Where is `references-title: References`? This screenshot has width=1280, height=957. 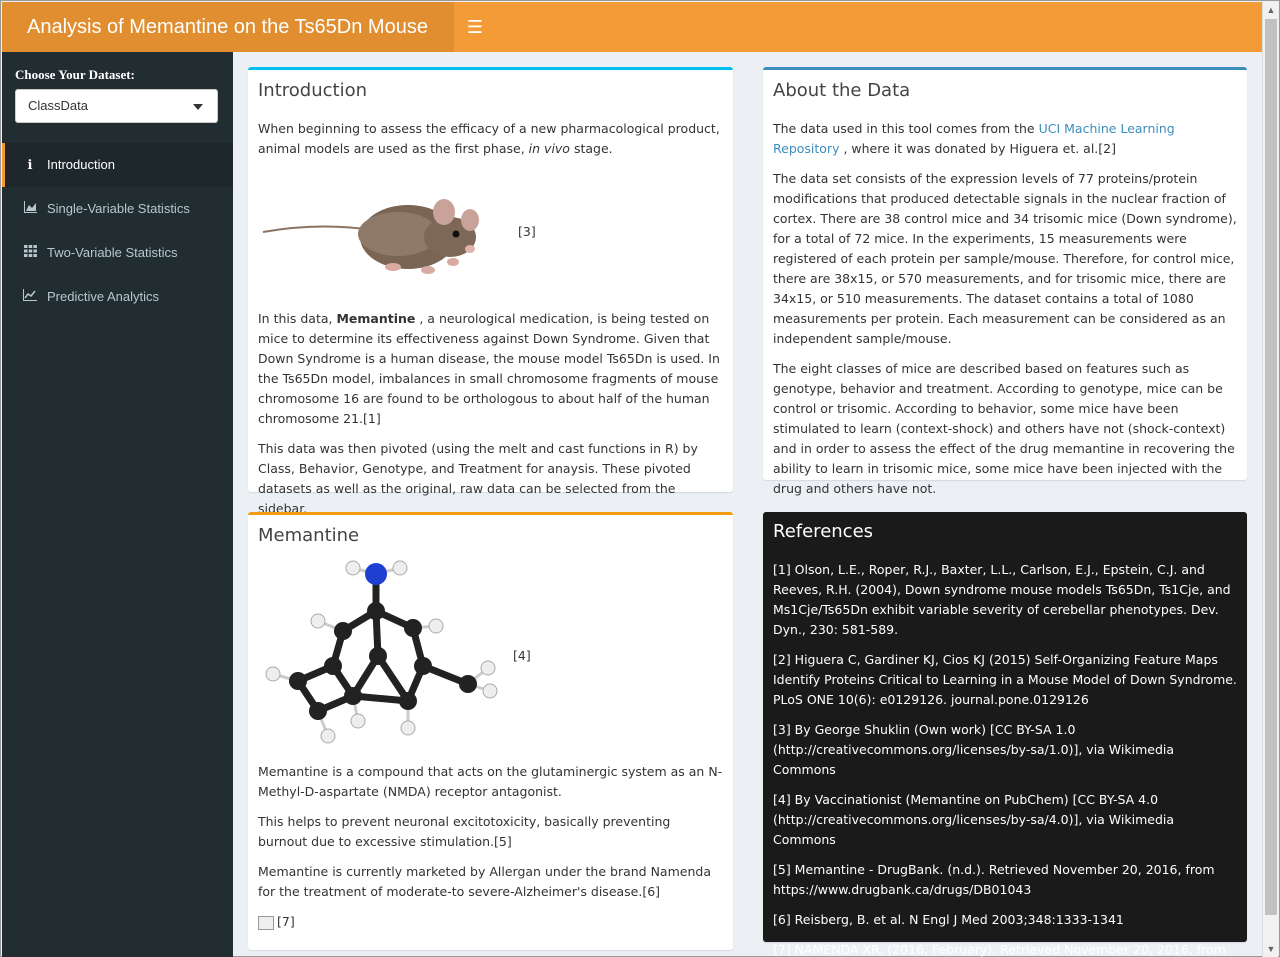 references-title: References is located at coordinates (823, 531).